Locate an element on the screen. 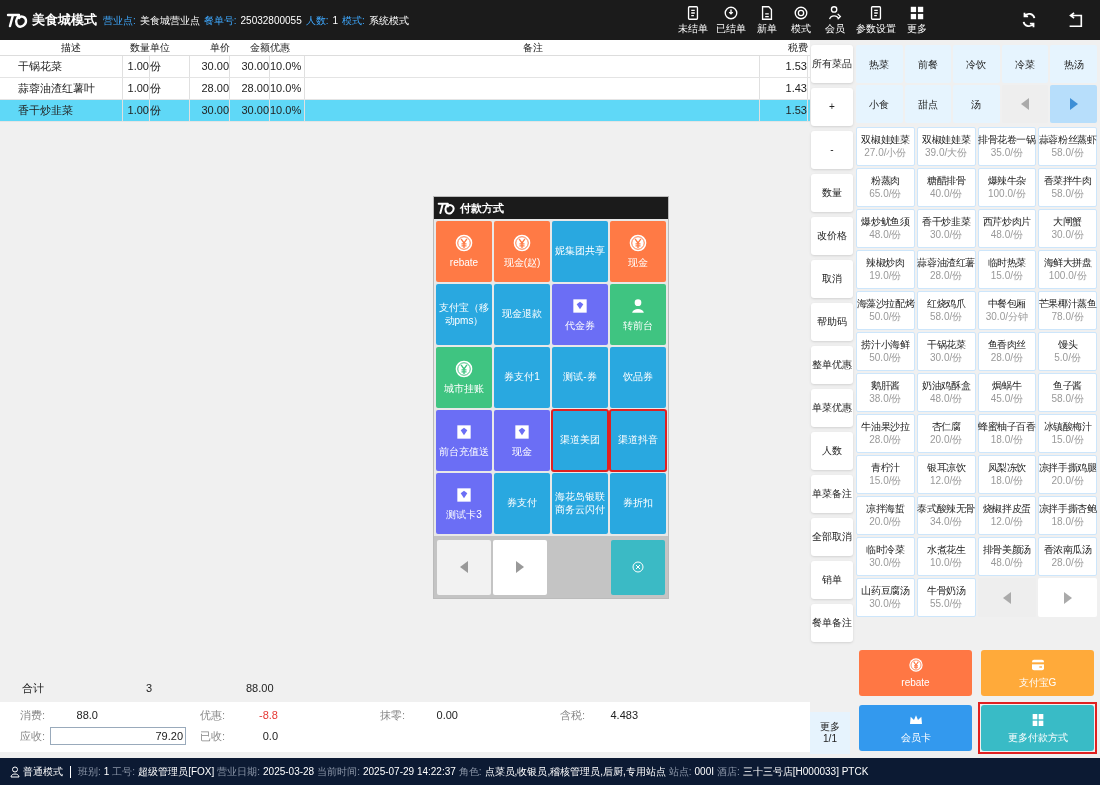 This screenshot has width=1100, height=785. payment-method-tile: 前台充值送 is located at coordinates (464, 440).